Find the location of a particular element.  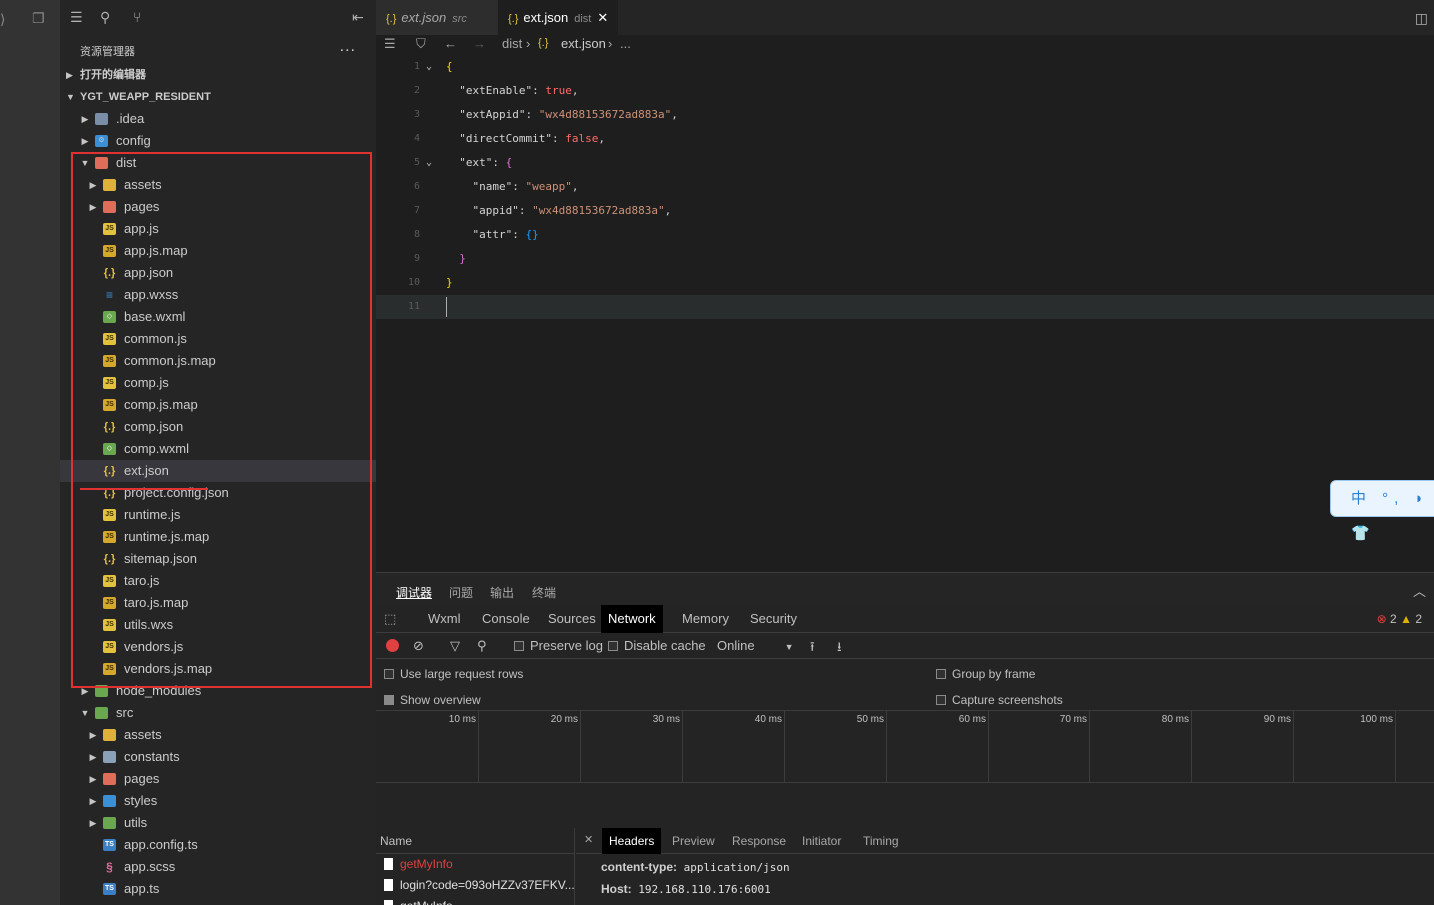

tree-item: JS app.js.map is located at coordinates (218, 251).